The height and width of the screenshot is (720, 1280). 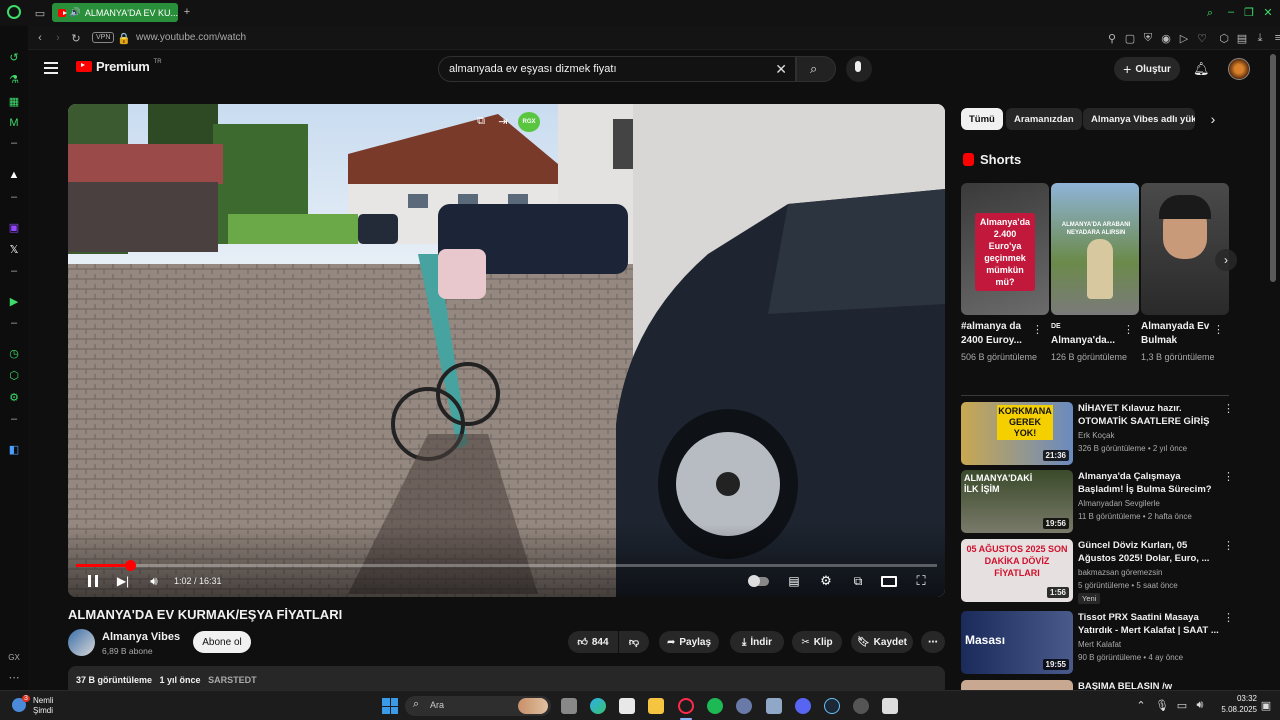 What do you see at coordinates (569, 706) in the screenshot?
I see `task-view-icon` at bounding box center [569, 706].